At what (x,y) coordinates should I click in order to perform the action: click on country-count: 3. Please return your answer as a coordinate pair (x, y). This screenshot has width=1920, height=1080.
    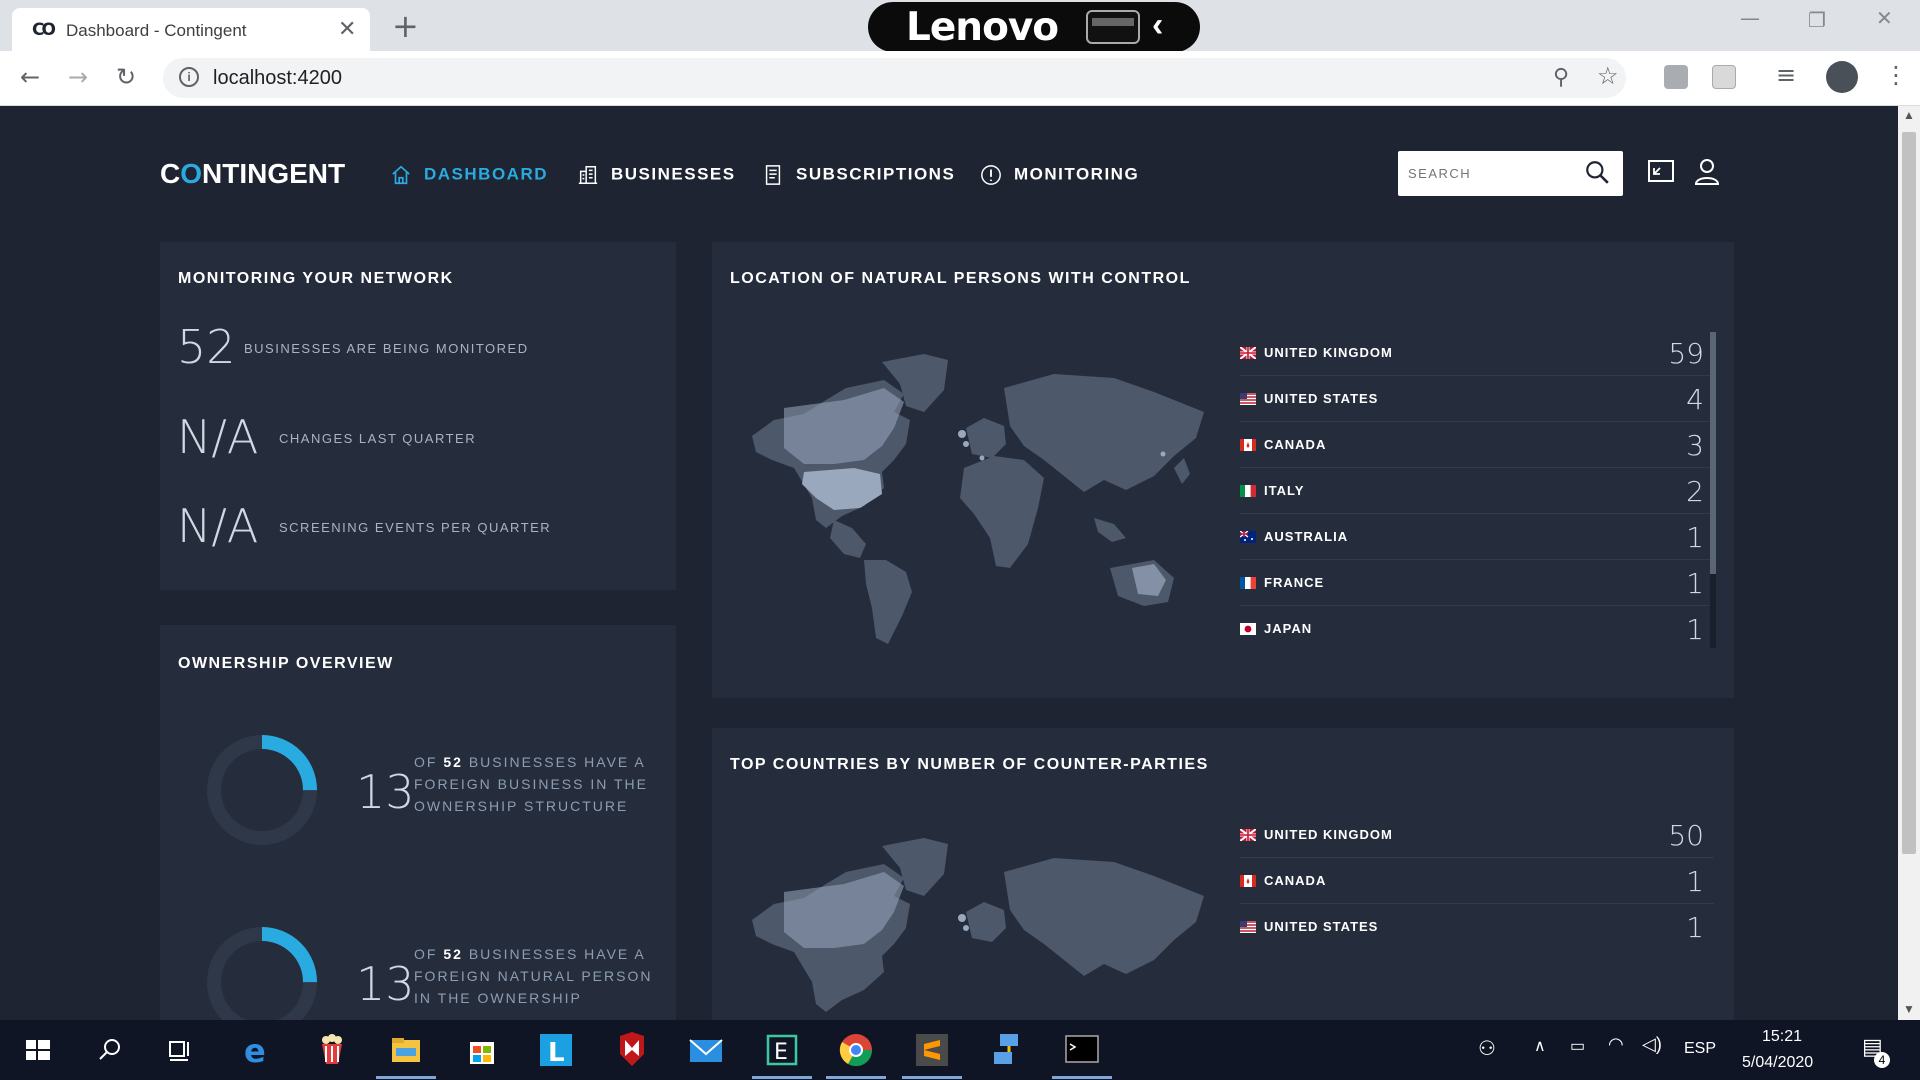
    Looking at the image, I should click on (1695, 445).